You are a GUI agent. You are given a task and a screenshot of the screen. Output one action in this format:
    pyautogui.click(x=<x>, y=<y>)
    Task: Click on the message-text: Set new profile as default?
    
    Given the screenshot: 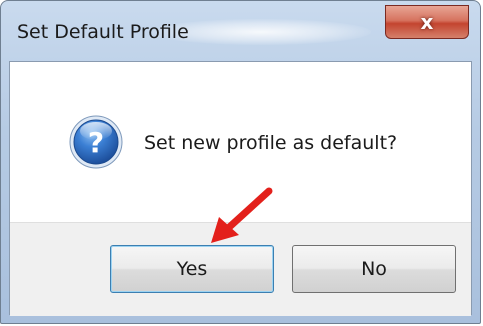 What is the action you would take?
    pyautogui.click(x=271, y=143)
    